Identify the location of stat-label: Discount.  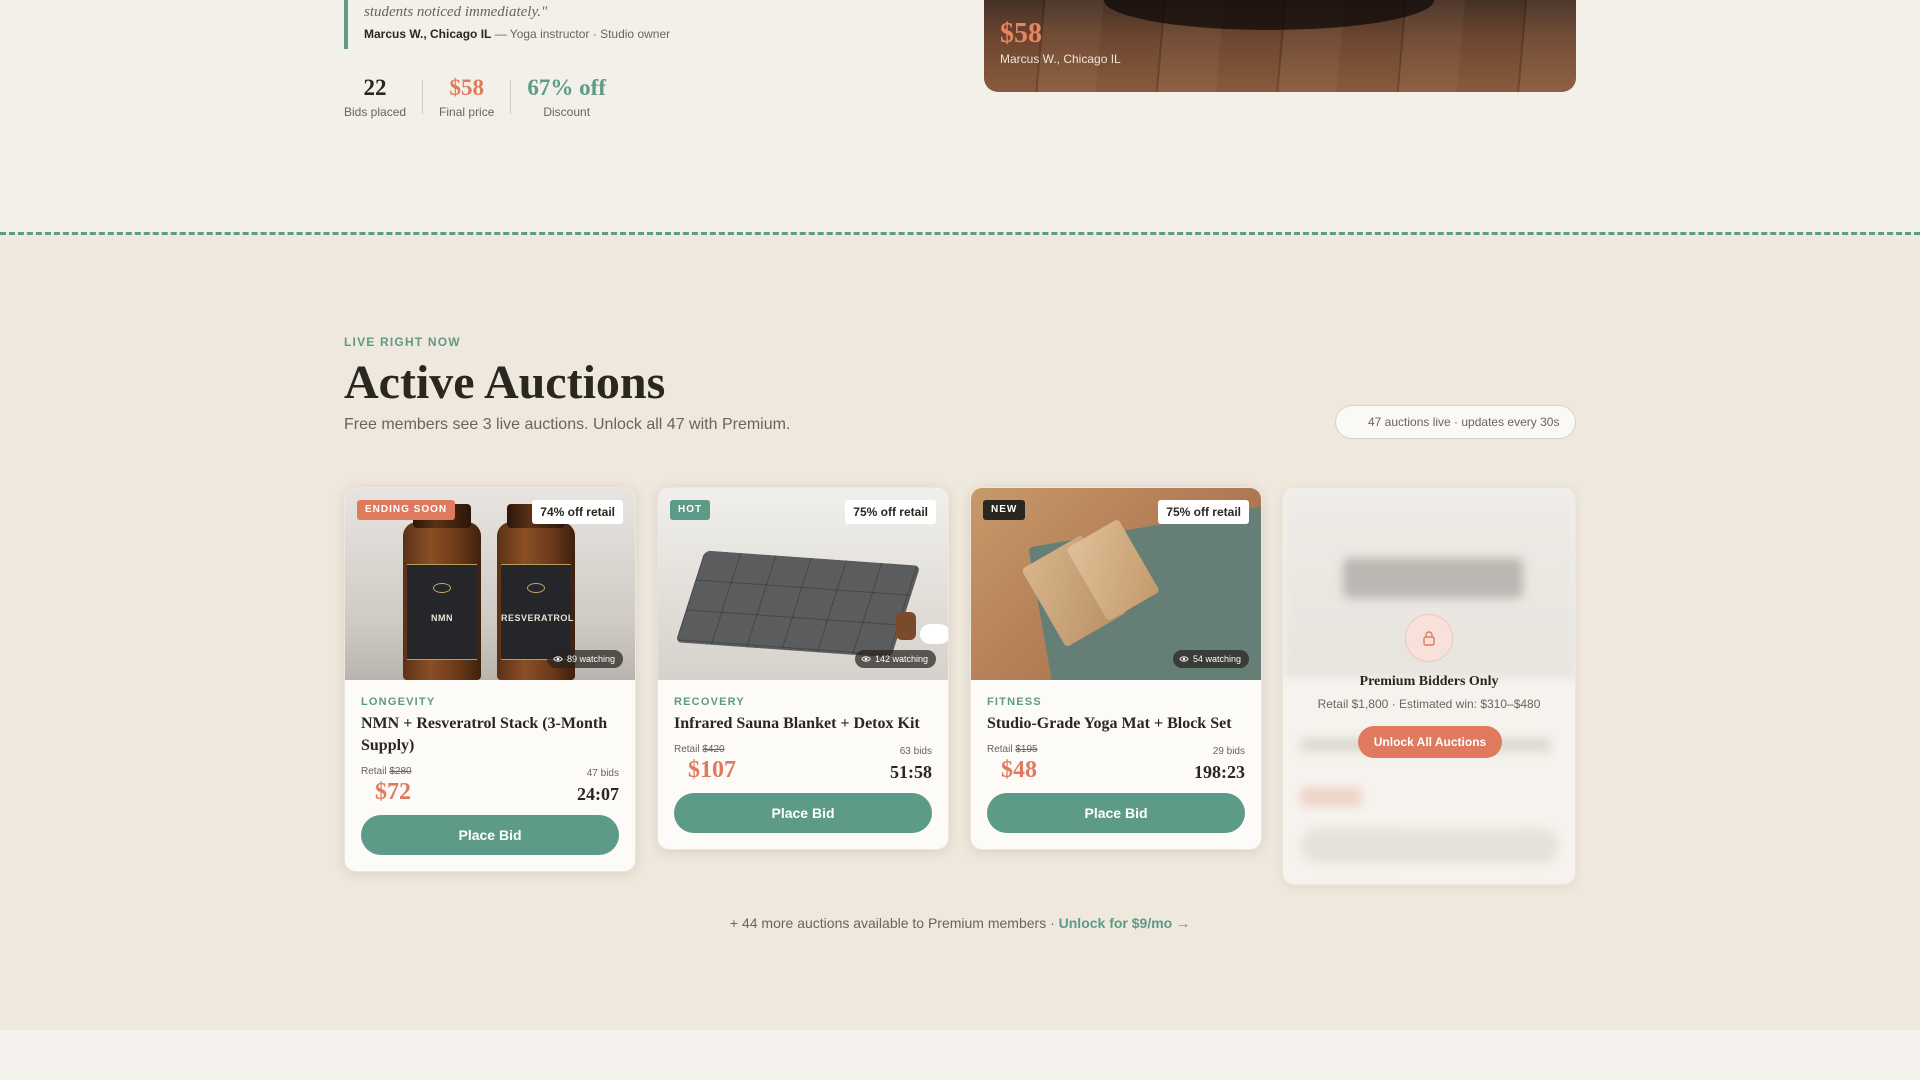
(567, 112).